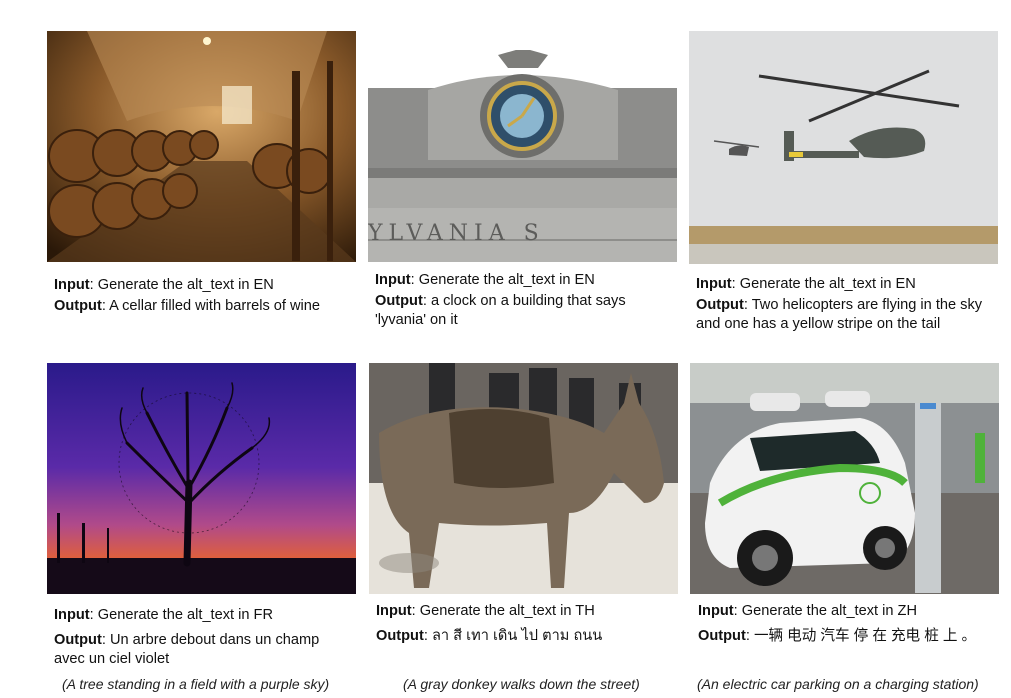 Image resolution: width=1011 pixels, height=698 pixels. Describe the element at coordinates (844, 478) in the screenshot. I see `electric-car-image` at that location.